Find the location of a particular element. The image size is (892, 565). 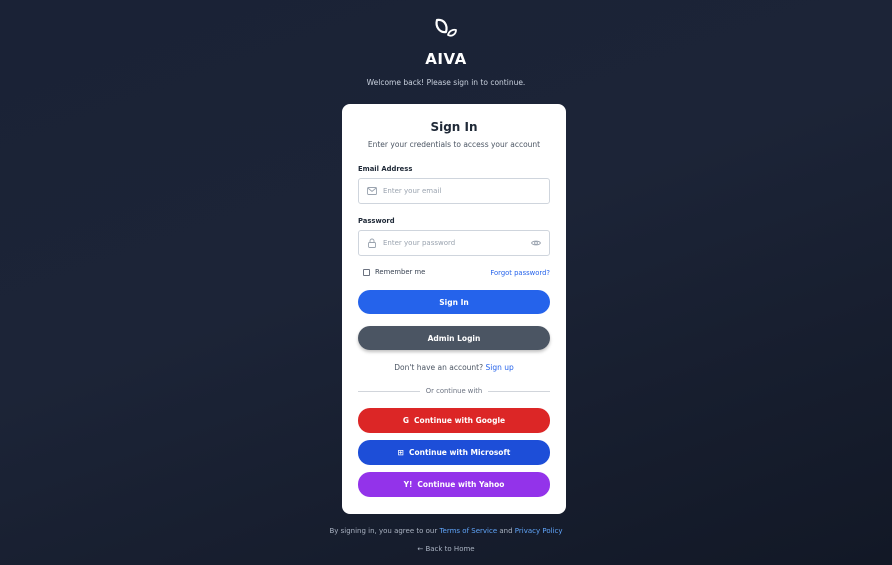

no-account-text: Don't have an account? is located at coordinates (439, 367).